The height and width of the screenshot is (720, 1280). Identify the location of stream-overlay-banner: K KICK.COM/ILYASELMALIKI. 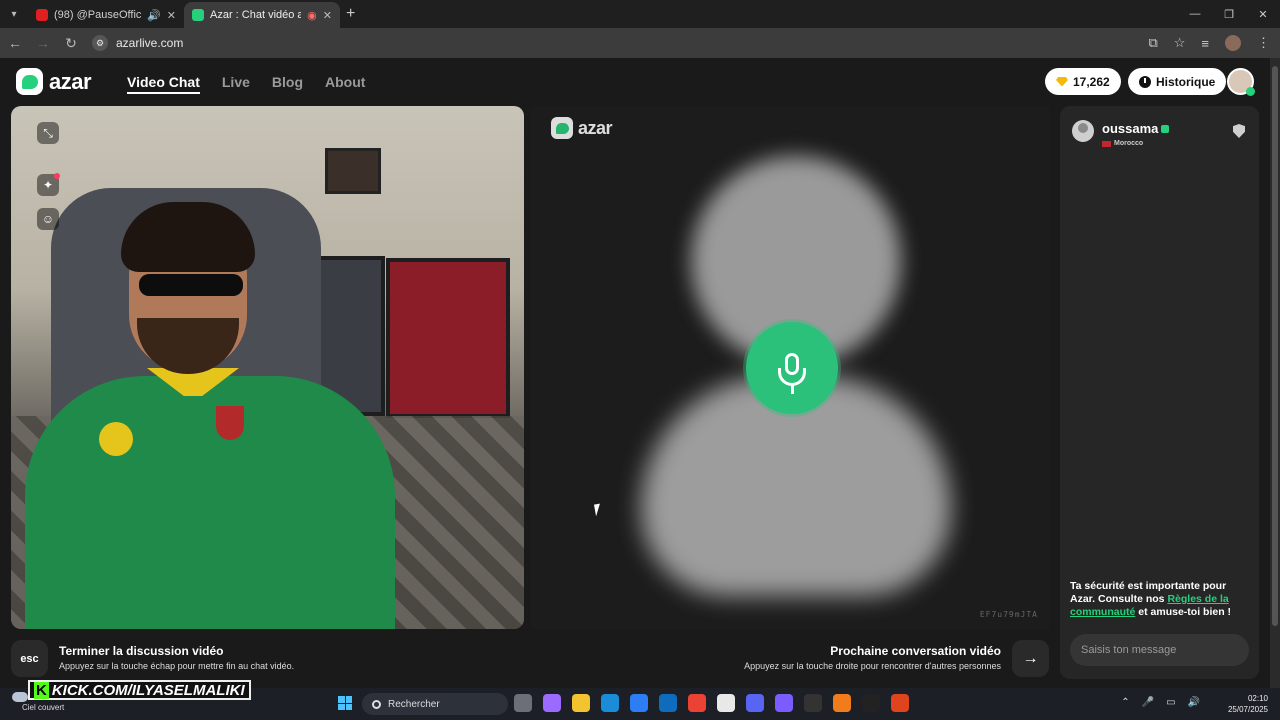
(139, 690).